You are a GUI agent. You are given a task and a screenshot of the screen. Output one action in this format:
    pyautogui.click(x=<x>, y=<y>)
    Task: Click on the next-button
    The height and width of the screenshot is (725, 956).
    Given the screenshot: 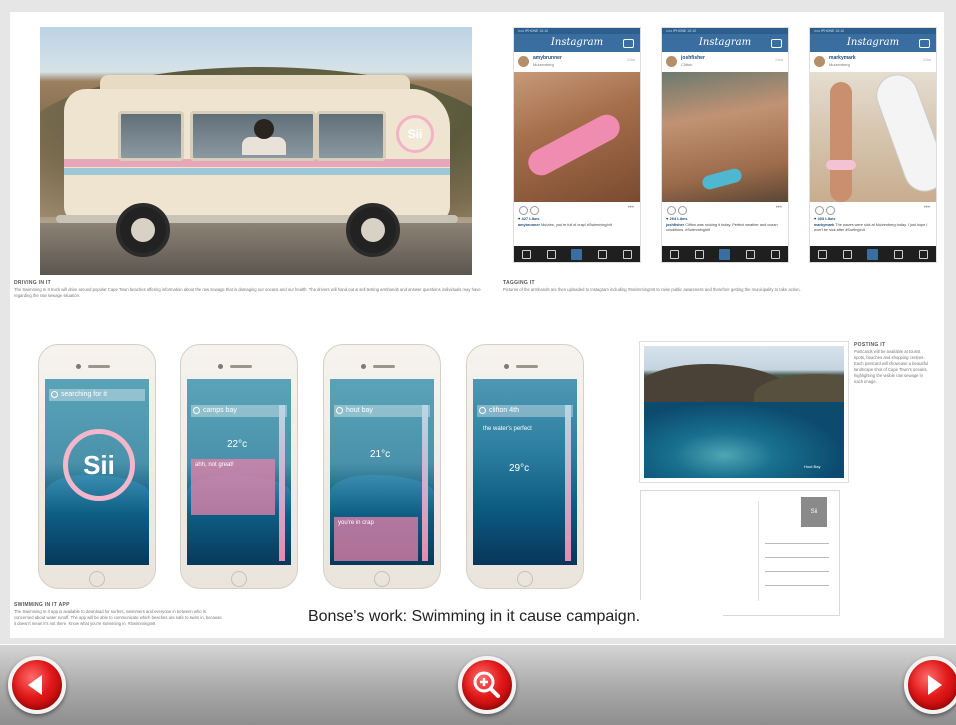 What is the action you would take?
    pyautogui.click(x=930, y=685)
    